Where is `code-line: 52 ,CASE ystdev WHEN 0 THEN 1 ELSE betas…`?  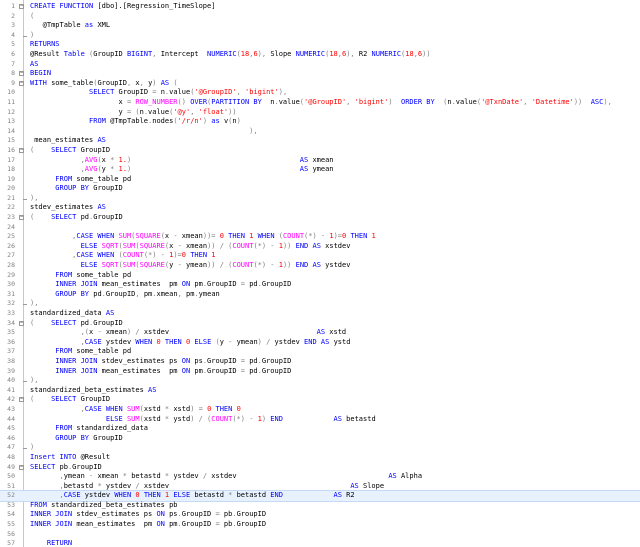 code-line: 52 ,CASE ystdev WHEN 0 THEN 1 ELSE betas… is located at coordinates (320, 496).